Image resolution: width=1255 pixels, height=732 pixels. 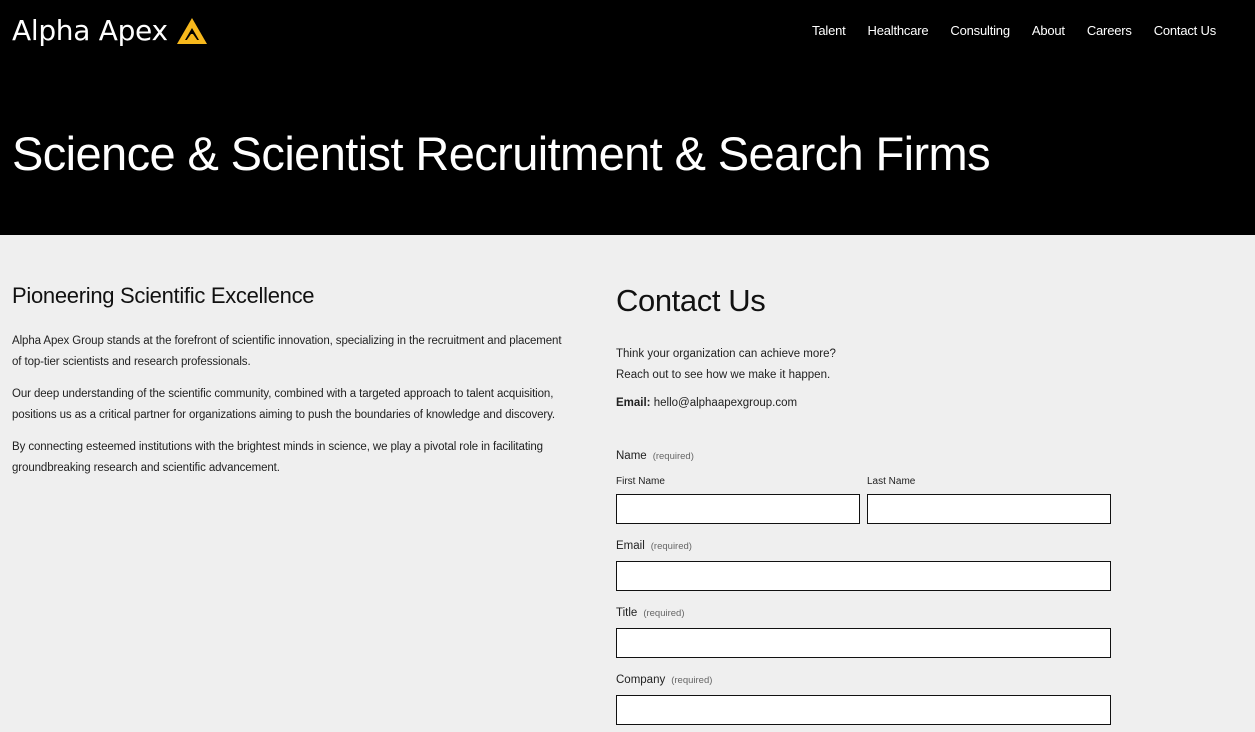 What do you see at coordinates (863, 710) in the screenshot?
I see `company-input` at bounding box center [863, 710].